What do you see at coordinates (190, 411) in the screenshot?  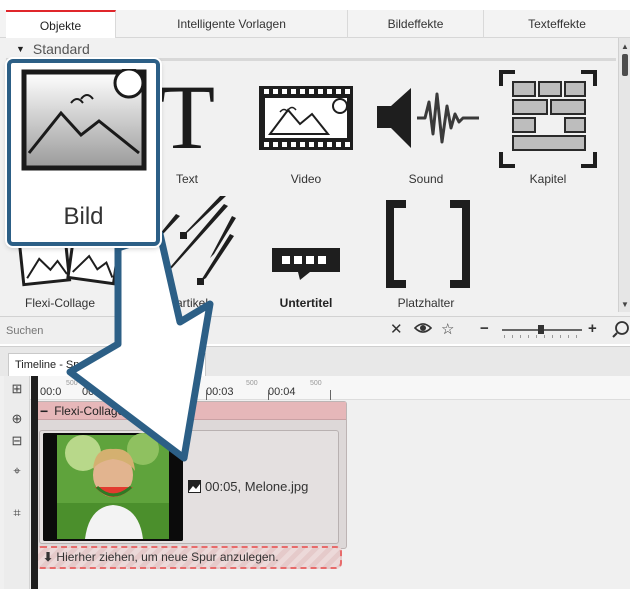 I see `track-header: − Flexi-Collage` at bounding box center [190, 411].